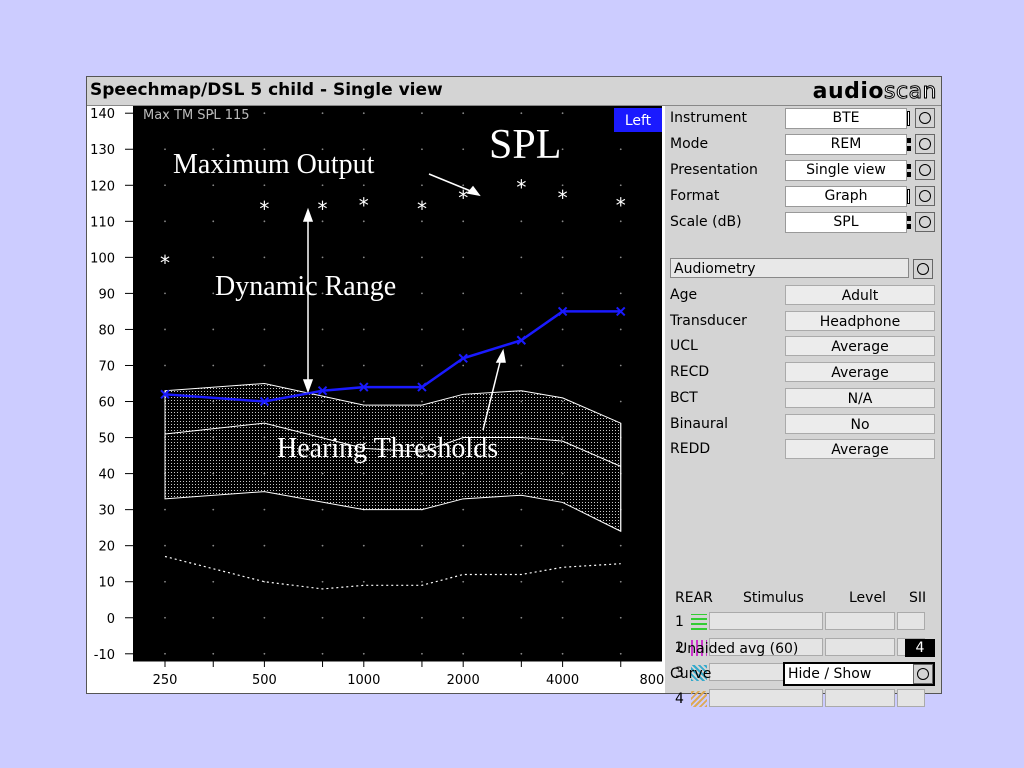 Image resolution: width=1024 pixels, height=768 pixels. What do you see at coordinates (387, 448) in the screenshot?
I see `thresholds-annotation: Hearing Thresholds` at bounding box center [387, 448].